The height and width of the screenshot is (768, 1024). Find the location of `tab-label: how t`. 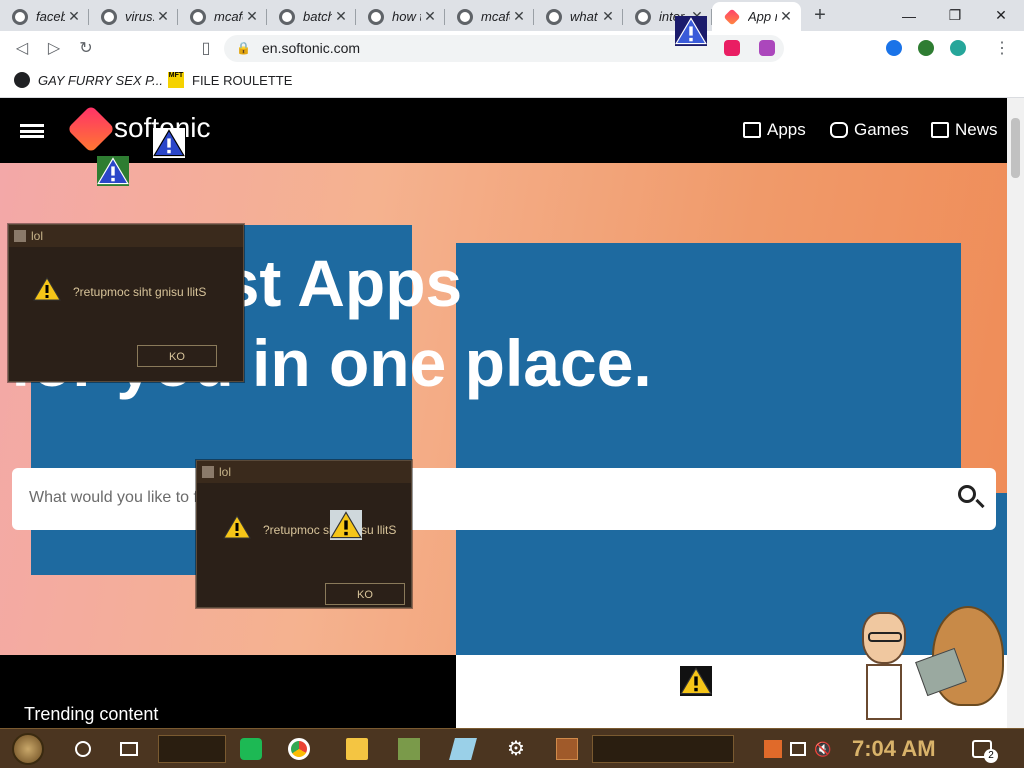

tab-label: how t is located at coordinates (406, 16).